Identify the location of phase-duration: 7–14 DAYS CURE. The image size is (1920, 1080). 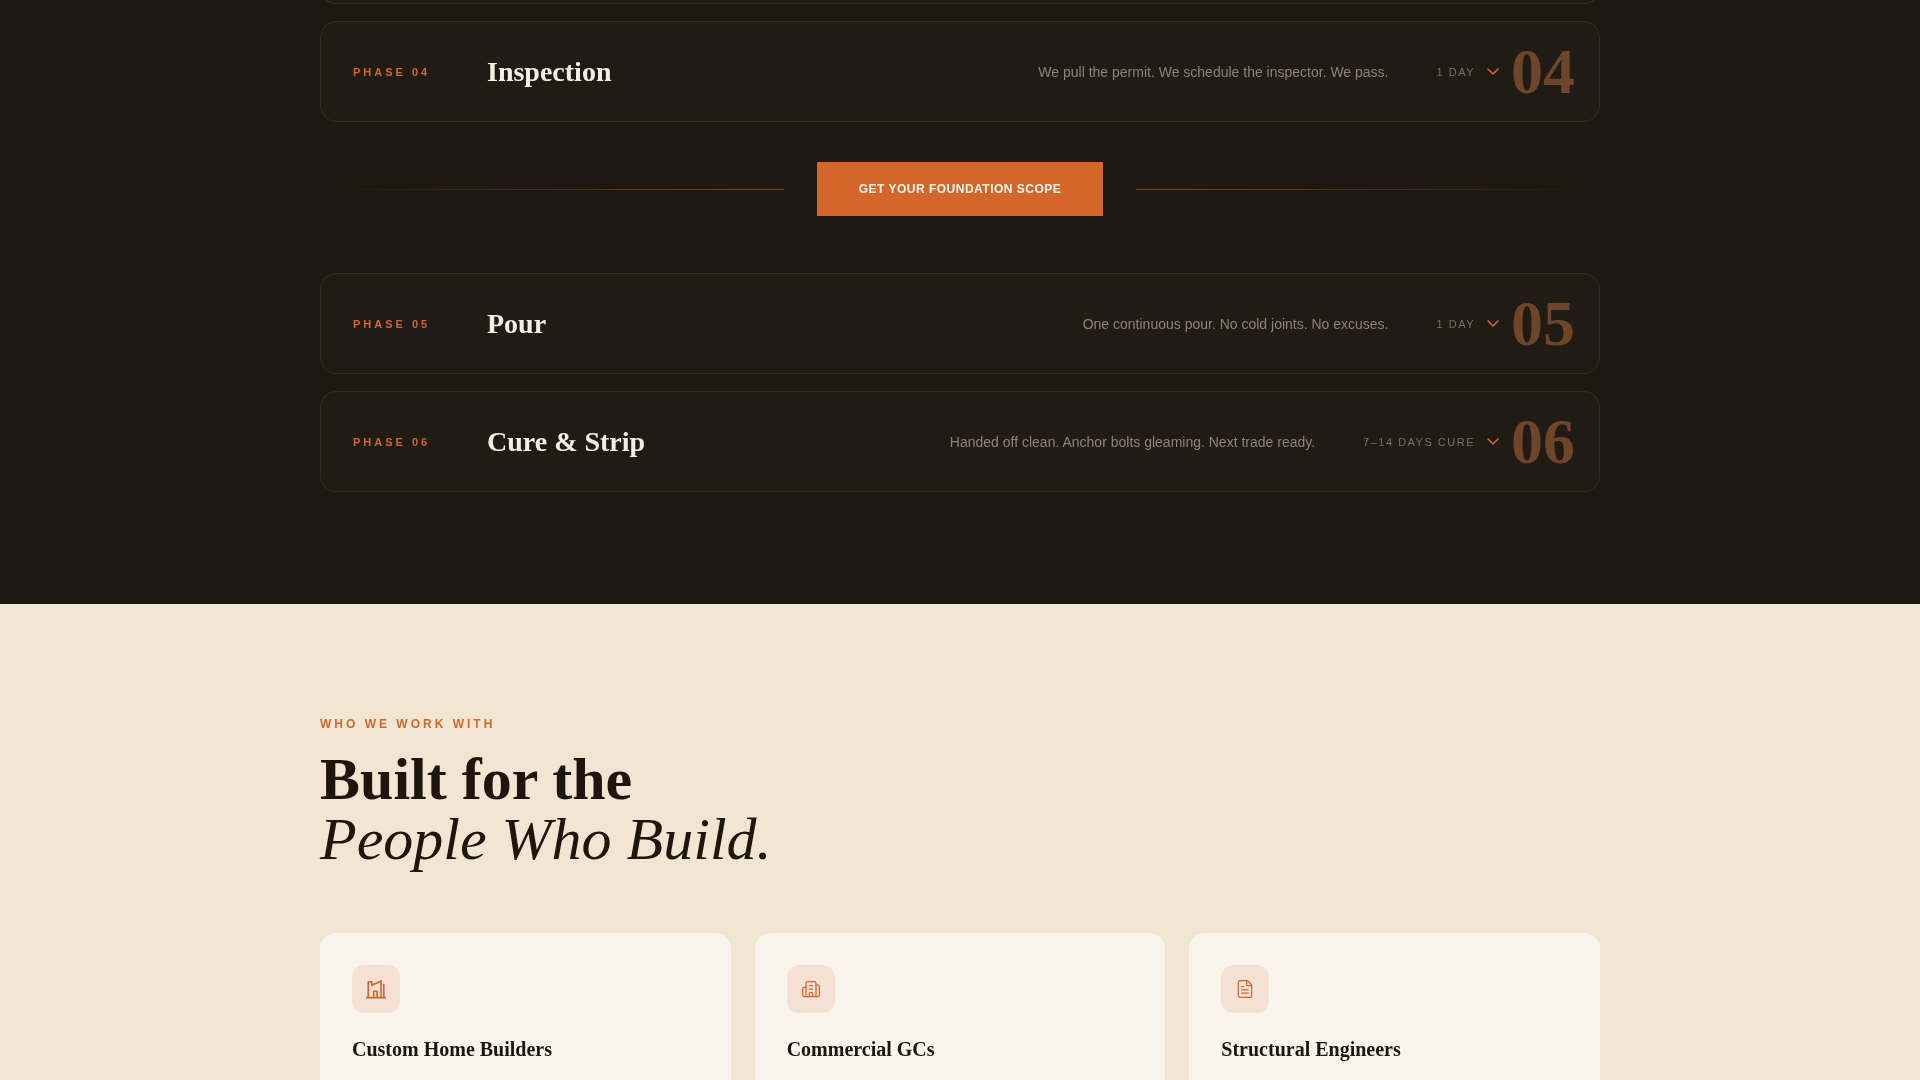
(1419, 442).